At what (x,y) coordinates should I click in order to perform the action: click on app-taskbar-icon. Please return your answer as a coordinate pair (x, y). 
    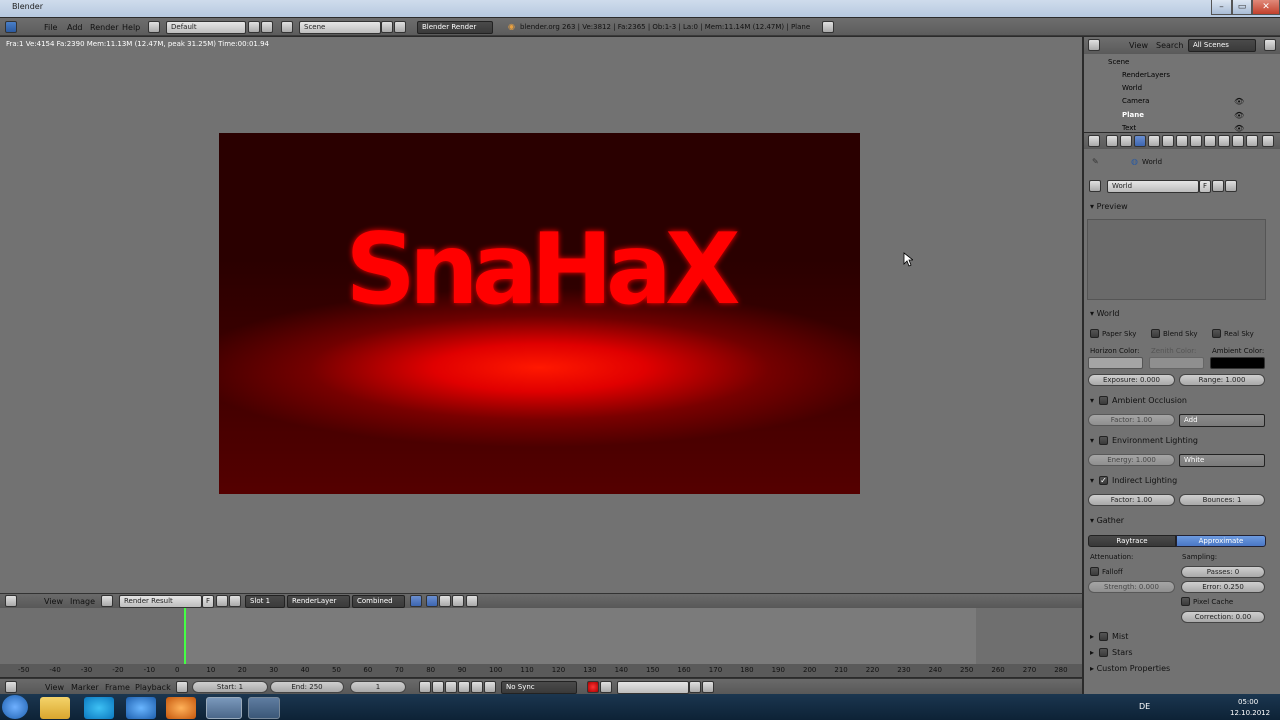
    Looking at the image, I should click on (264, 708).